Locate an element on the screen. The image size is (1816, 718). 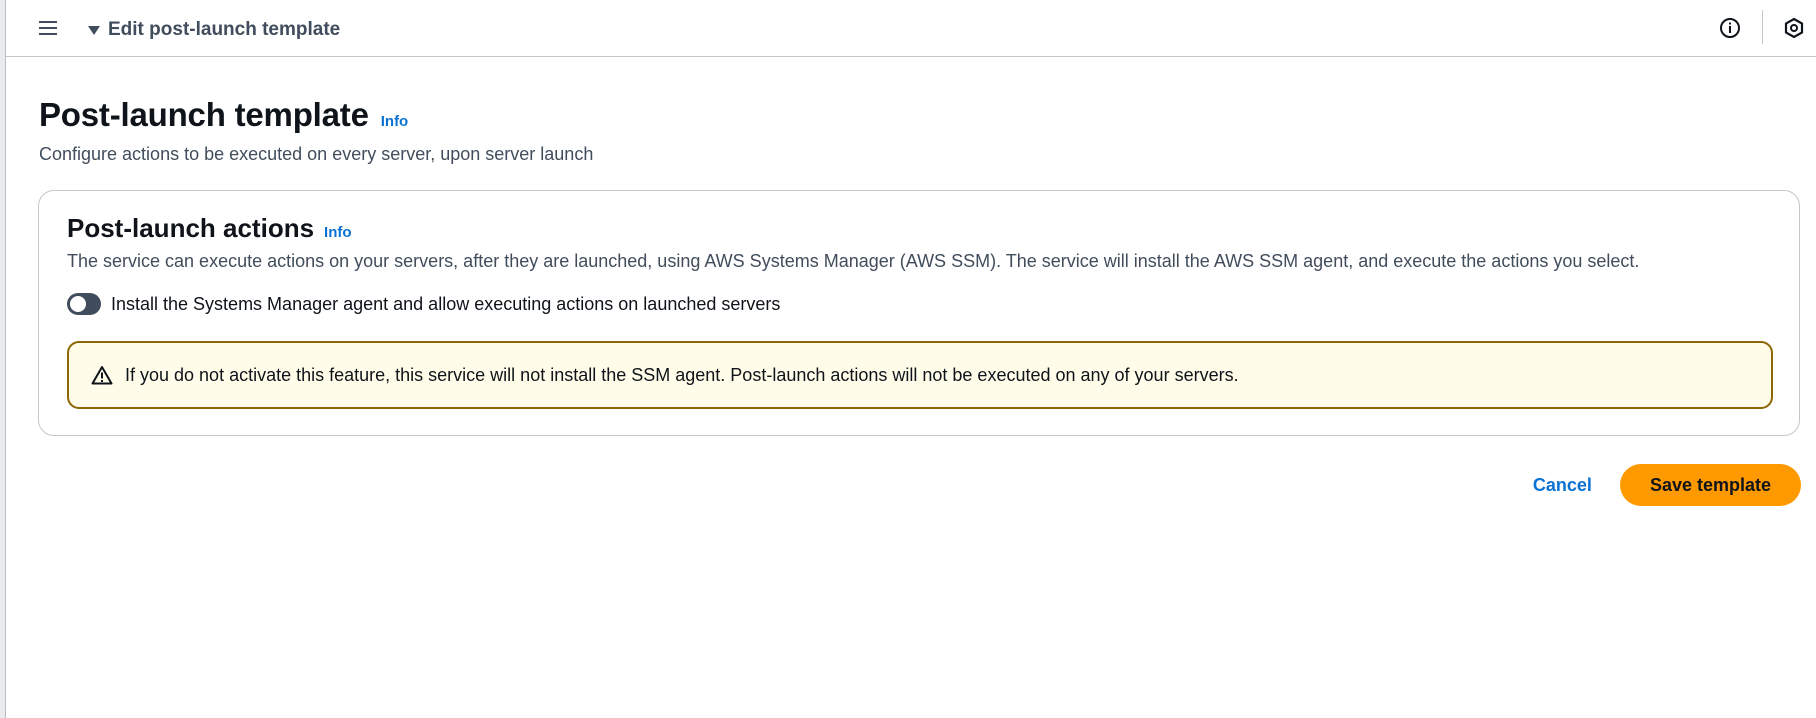
info-circle-icon is located at coordinates (1730, 28).